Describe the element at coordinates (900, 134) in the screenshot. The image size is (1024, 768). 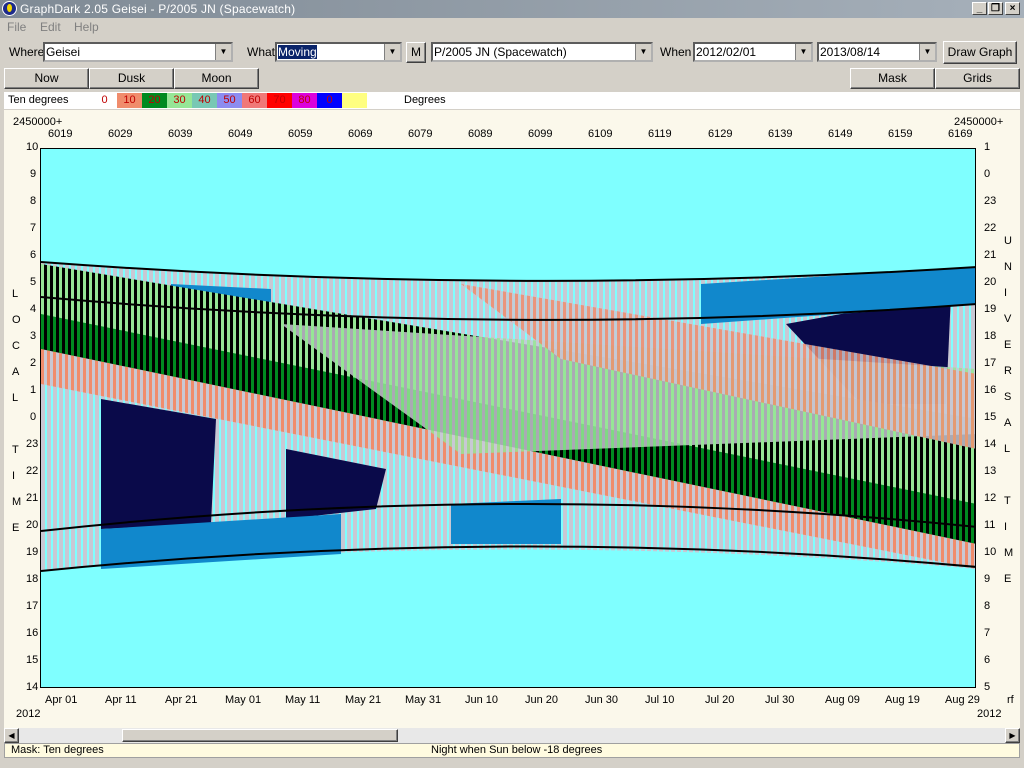
I see `jd-tick-label: 6159` at that location.